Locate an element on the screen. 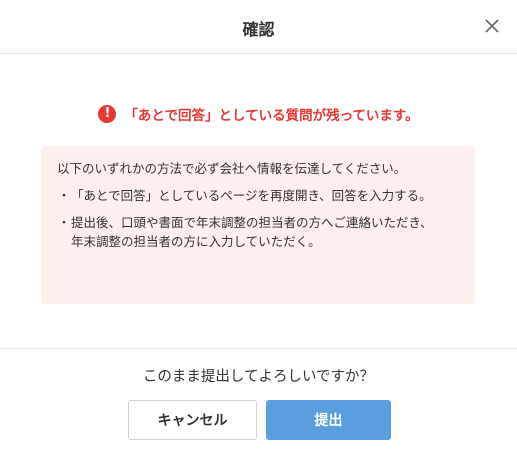 This screenshot has height=459, width=517. notice-list-item: ・ 「あとで回答」としているページを再度開き、回答を入力する。 is located at coordinates (258, 195).